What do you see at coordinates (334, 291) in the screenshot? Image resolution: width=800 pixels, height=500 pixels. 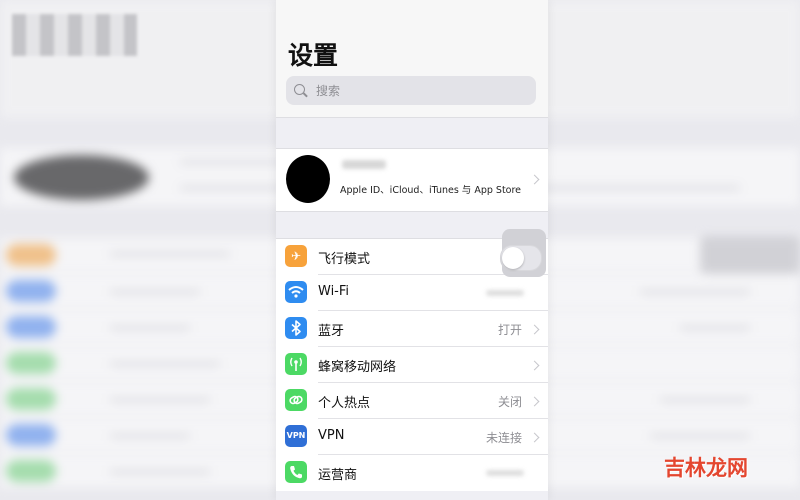 I see `list-item-label: Wi-Fi` at bounding box center [334, 291].